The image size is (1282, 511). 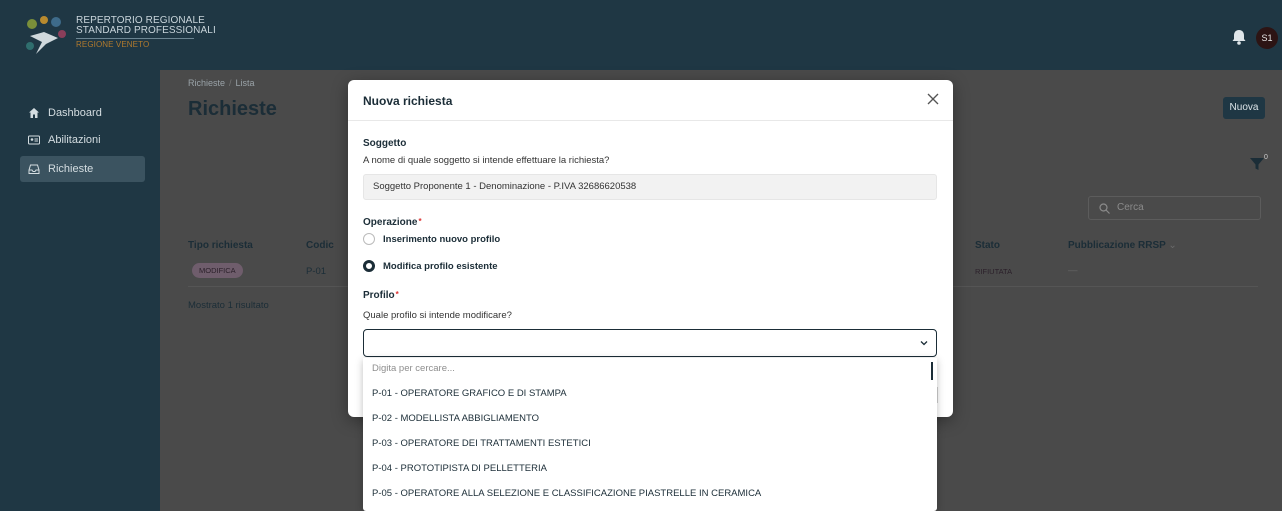 I want to click on brand-line3: REGIONE VENETO, so click(x=135, y=44).